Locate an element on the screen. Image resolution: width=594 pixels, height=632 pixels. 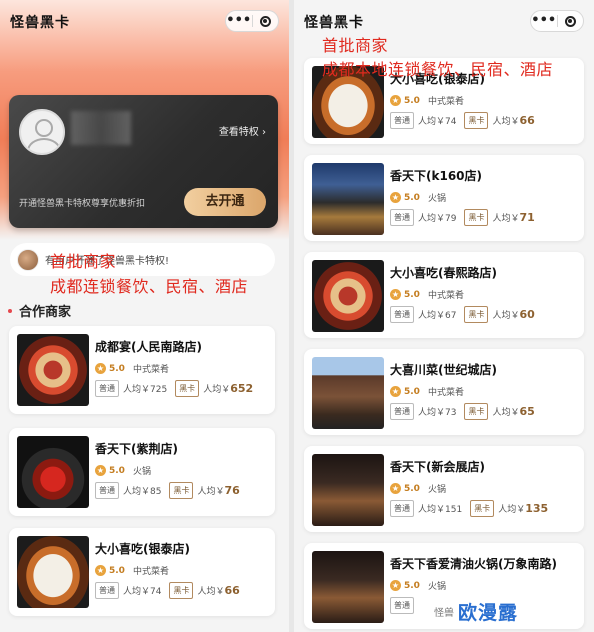
open-membership-button: 去开通 is located at coordinates (225, 202).